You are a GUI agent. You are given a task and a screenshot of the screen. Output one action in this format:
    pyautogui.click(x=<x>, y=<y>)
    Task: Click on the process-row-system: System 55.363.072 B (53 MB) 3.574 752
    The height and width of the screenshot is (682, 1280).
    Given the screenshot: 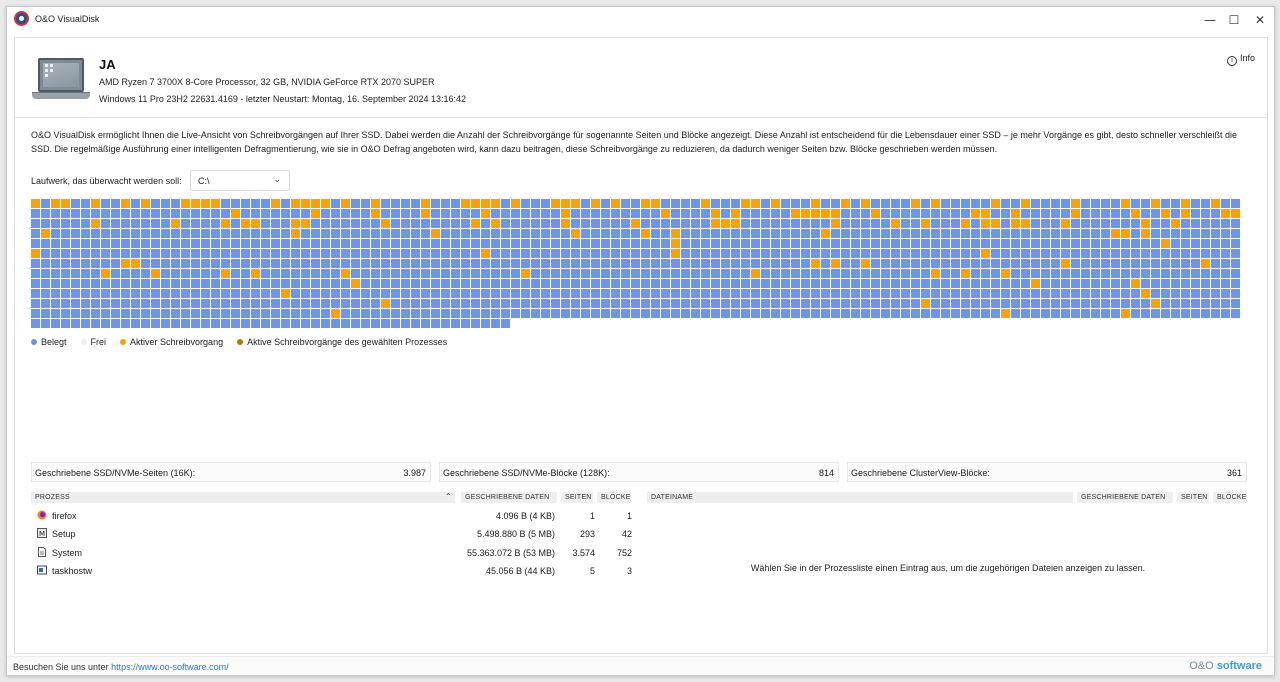 What is the action you would take?
    pyautogui.click(x=337, y=553)
    